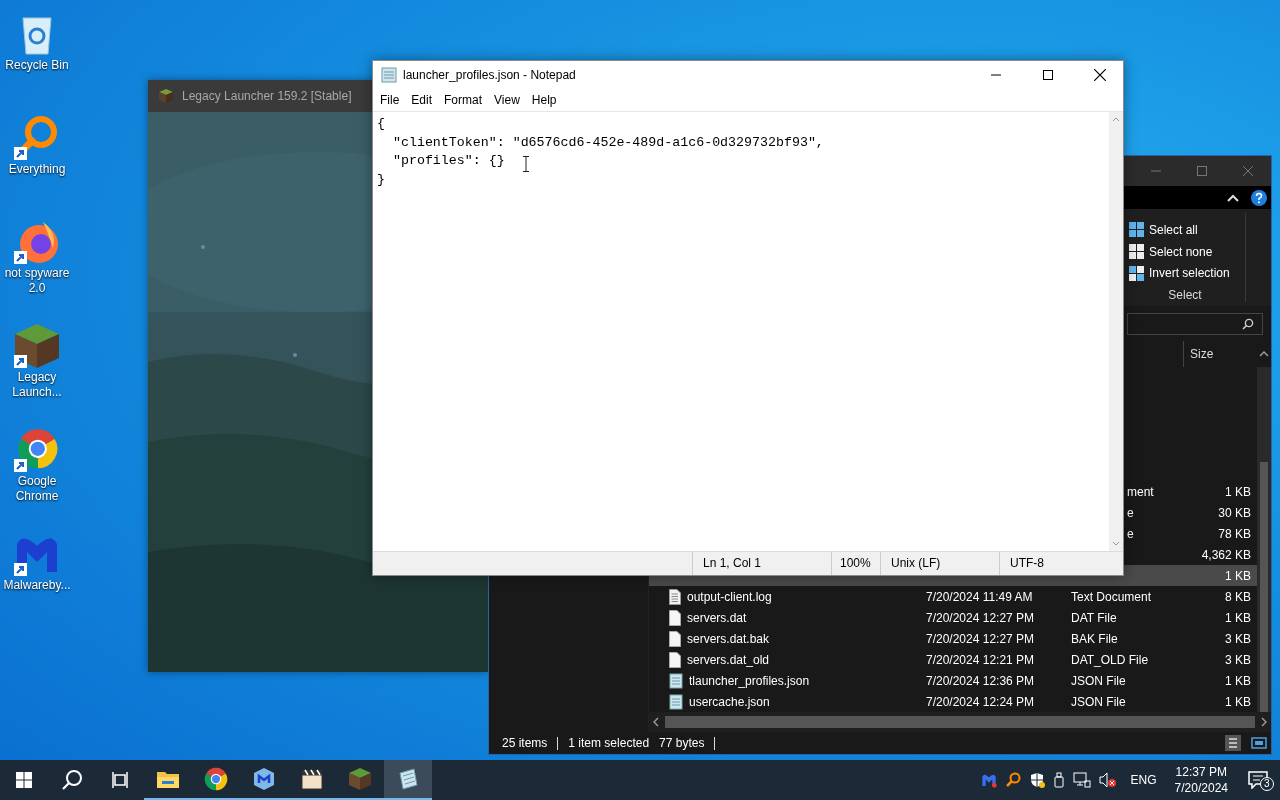  What do you see at coordinates (463, 100) in the screenshot?
I see `menu-item: Format` at bounding box center [463, 100].